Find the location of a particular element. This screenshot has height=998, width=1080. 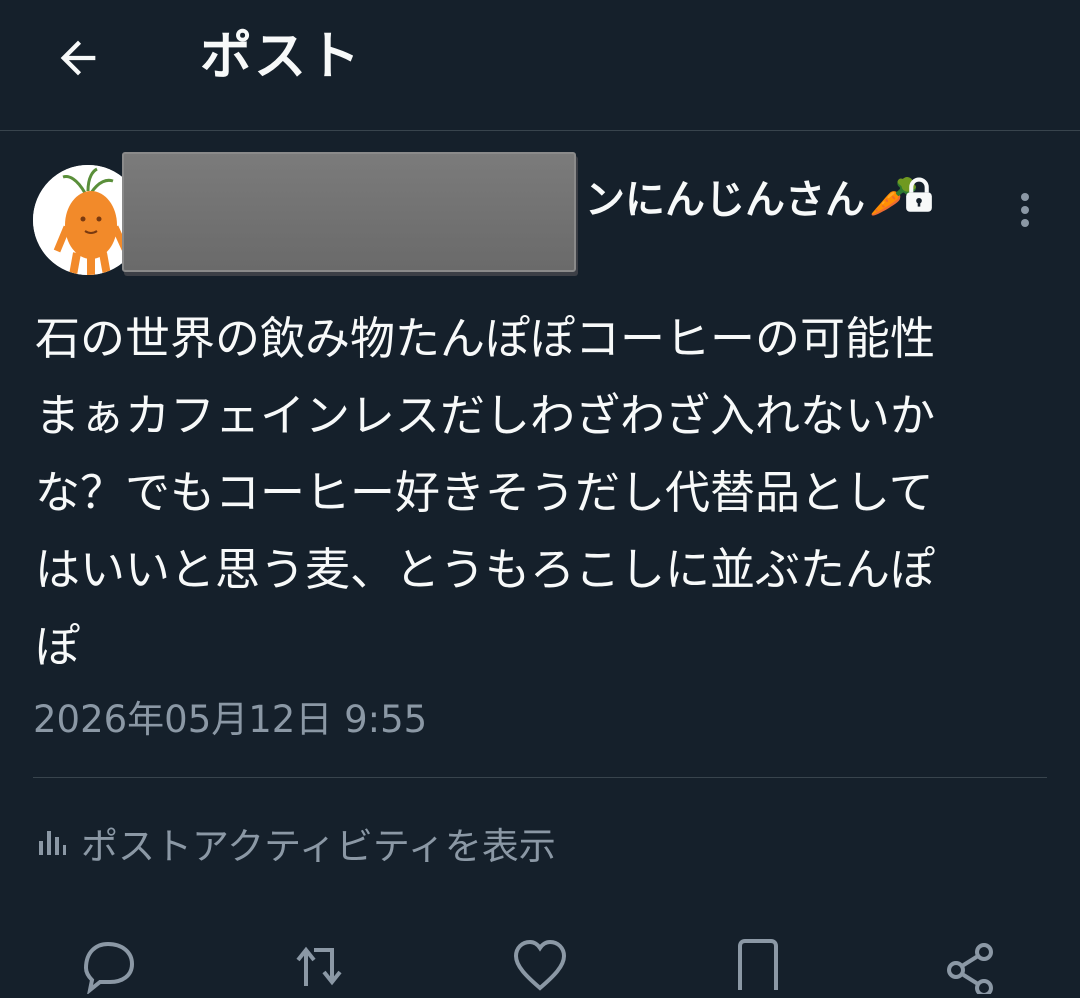

more-options-button is located at coordinates (1025, 210).